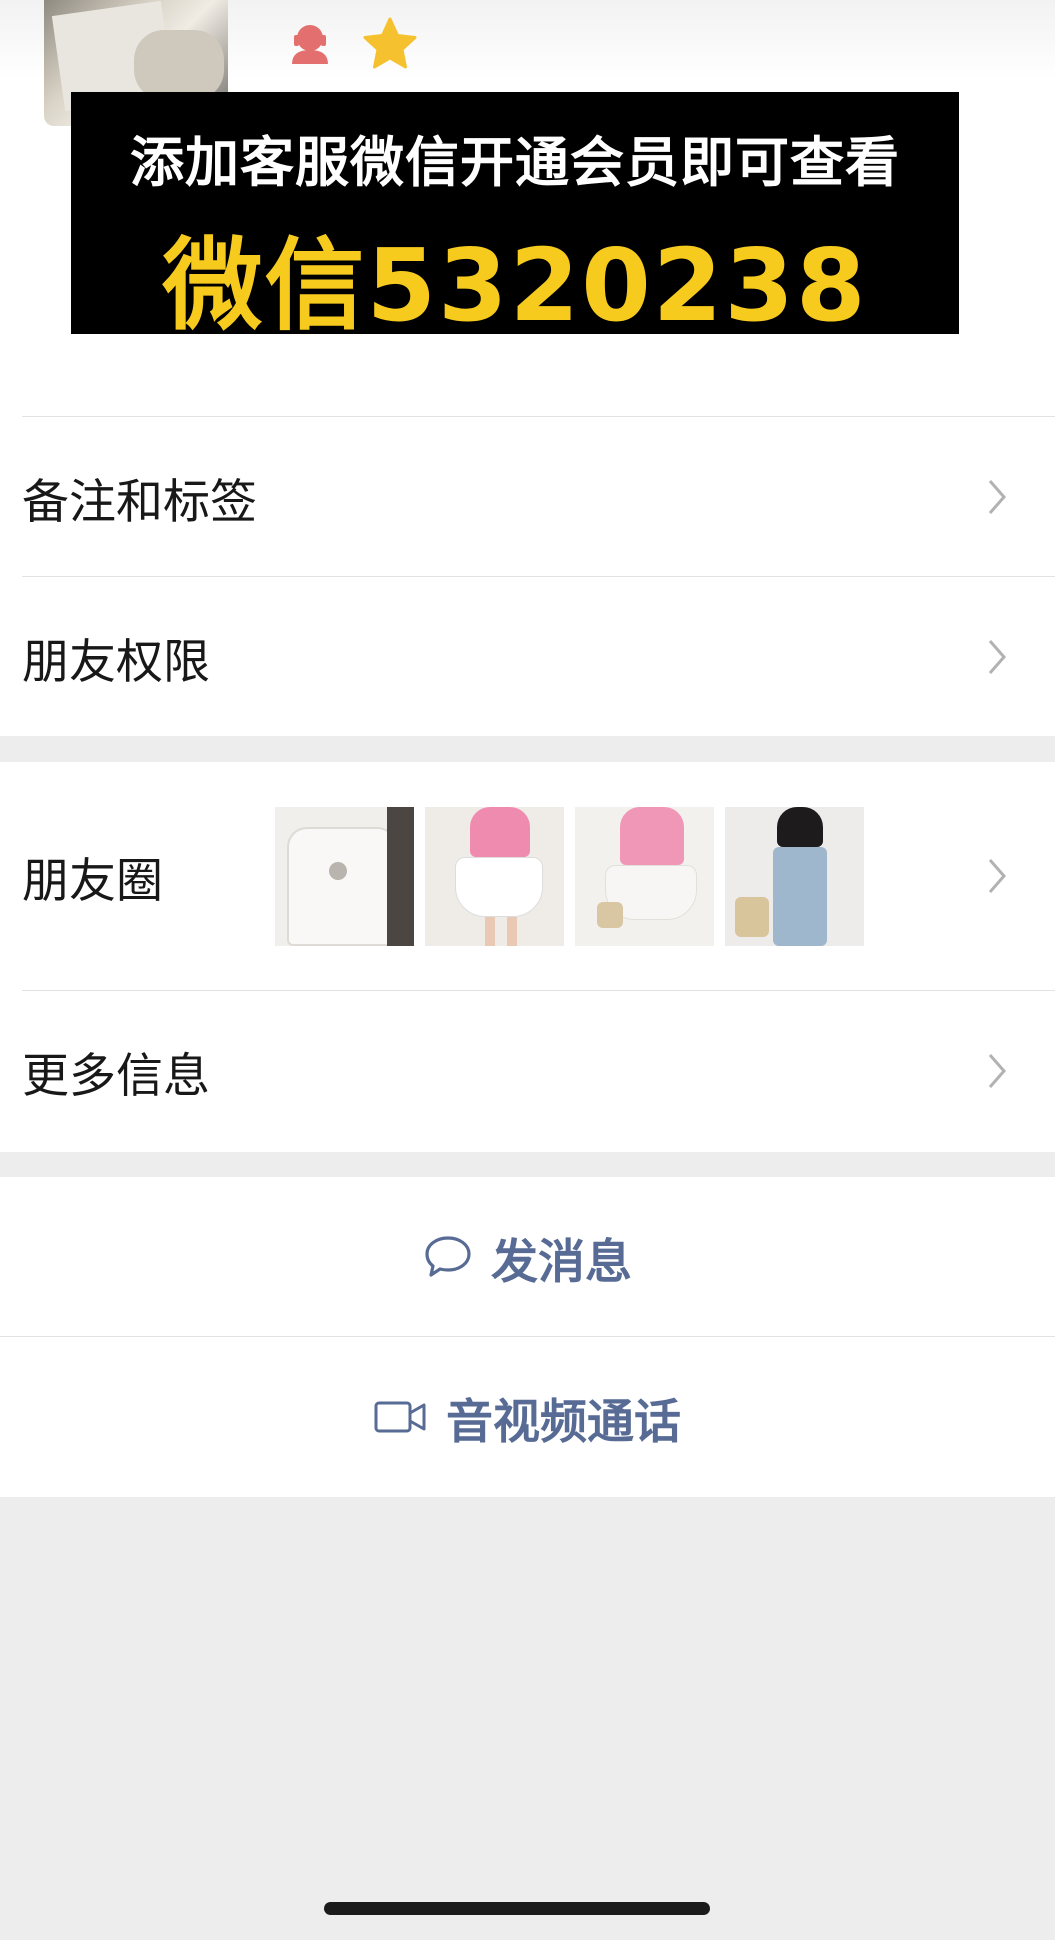 The image size is (1055, 1940). What do you see at coordinates (527, 657) in the screenshot?
I see `friend-permissions-row: 朋友权限` at bounding box center [527, 657].